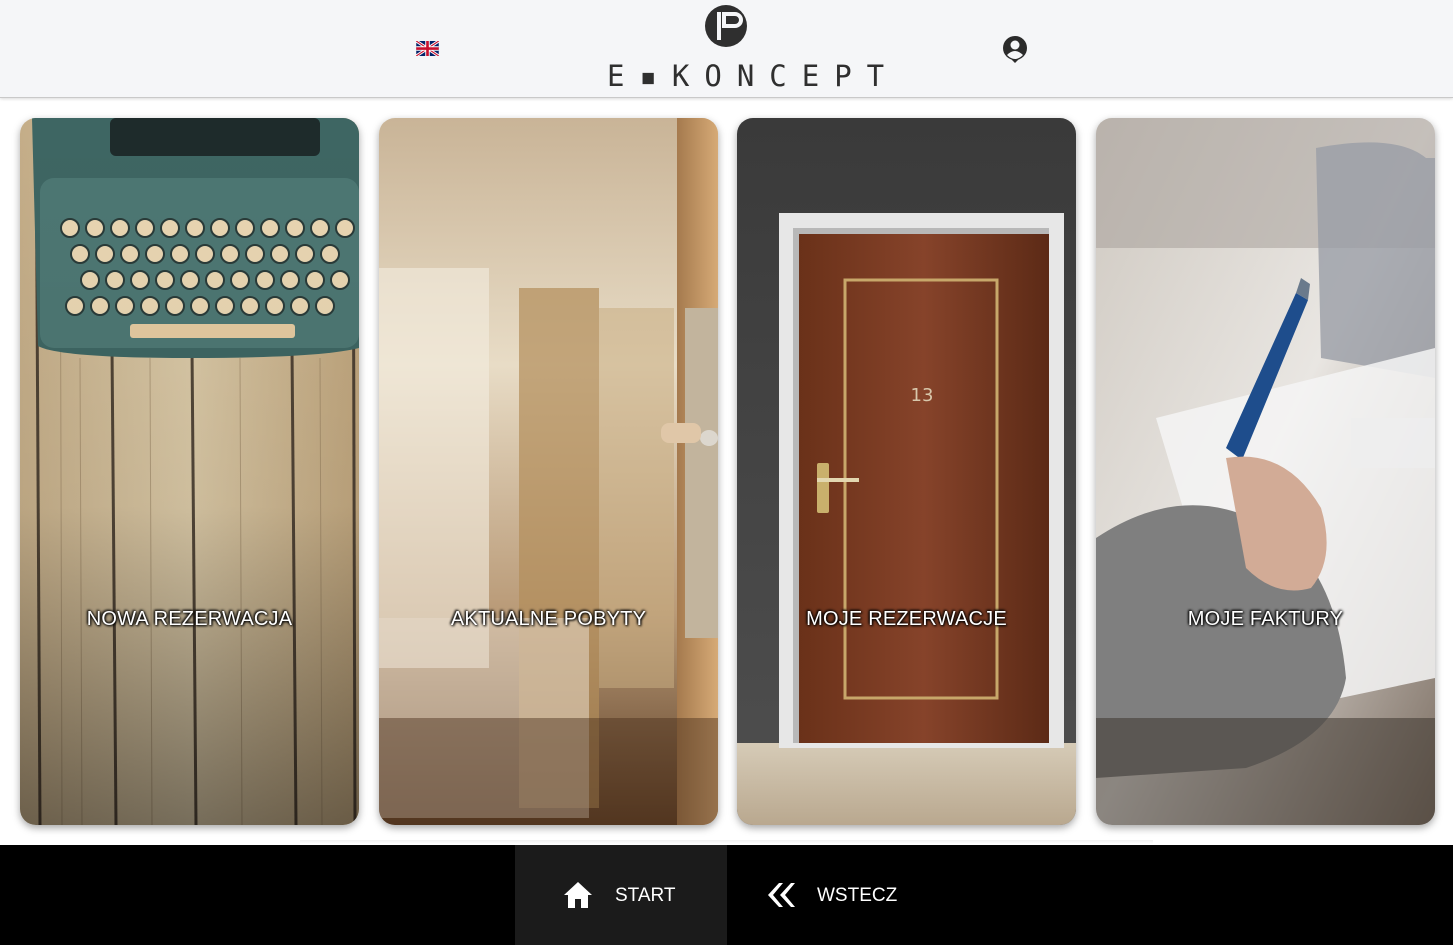 This screenshot has height=945, width=1453. Describe the element at coordinates (781, 895) in the screenshot. I see `double-chevron-left-icon` at that location.